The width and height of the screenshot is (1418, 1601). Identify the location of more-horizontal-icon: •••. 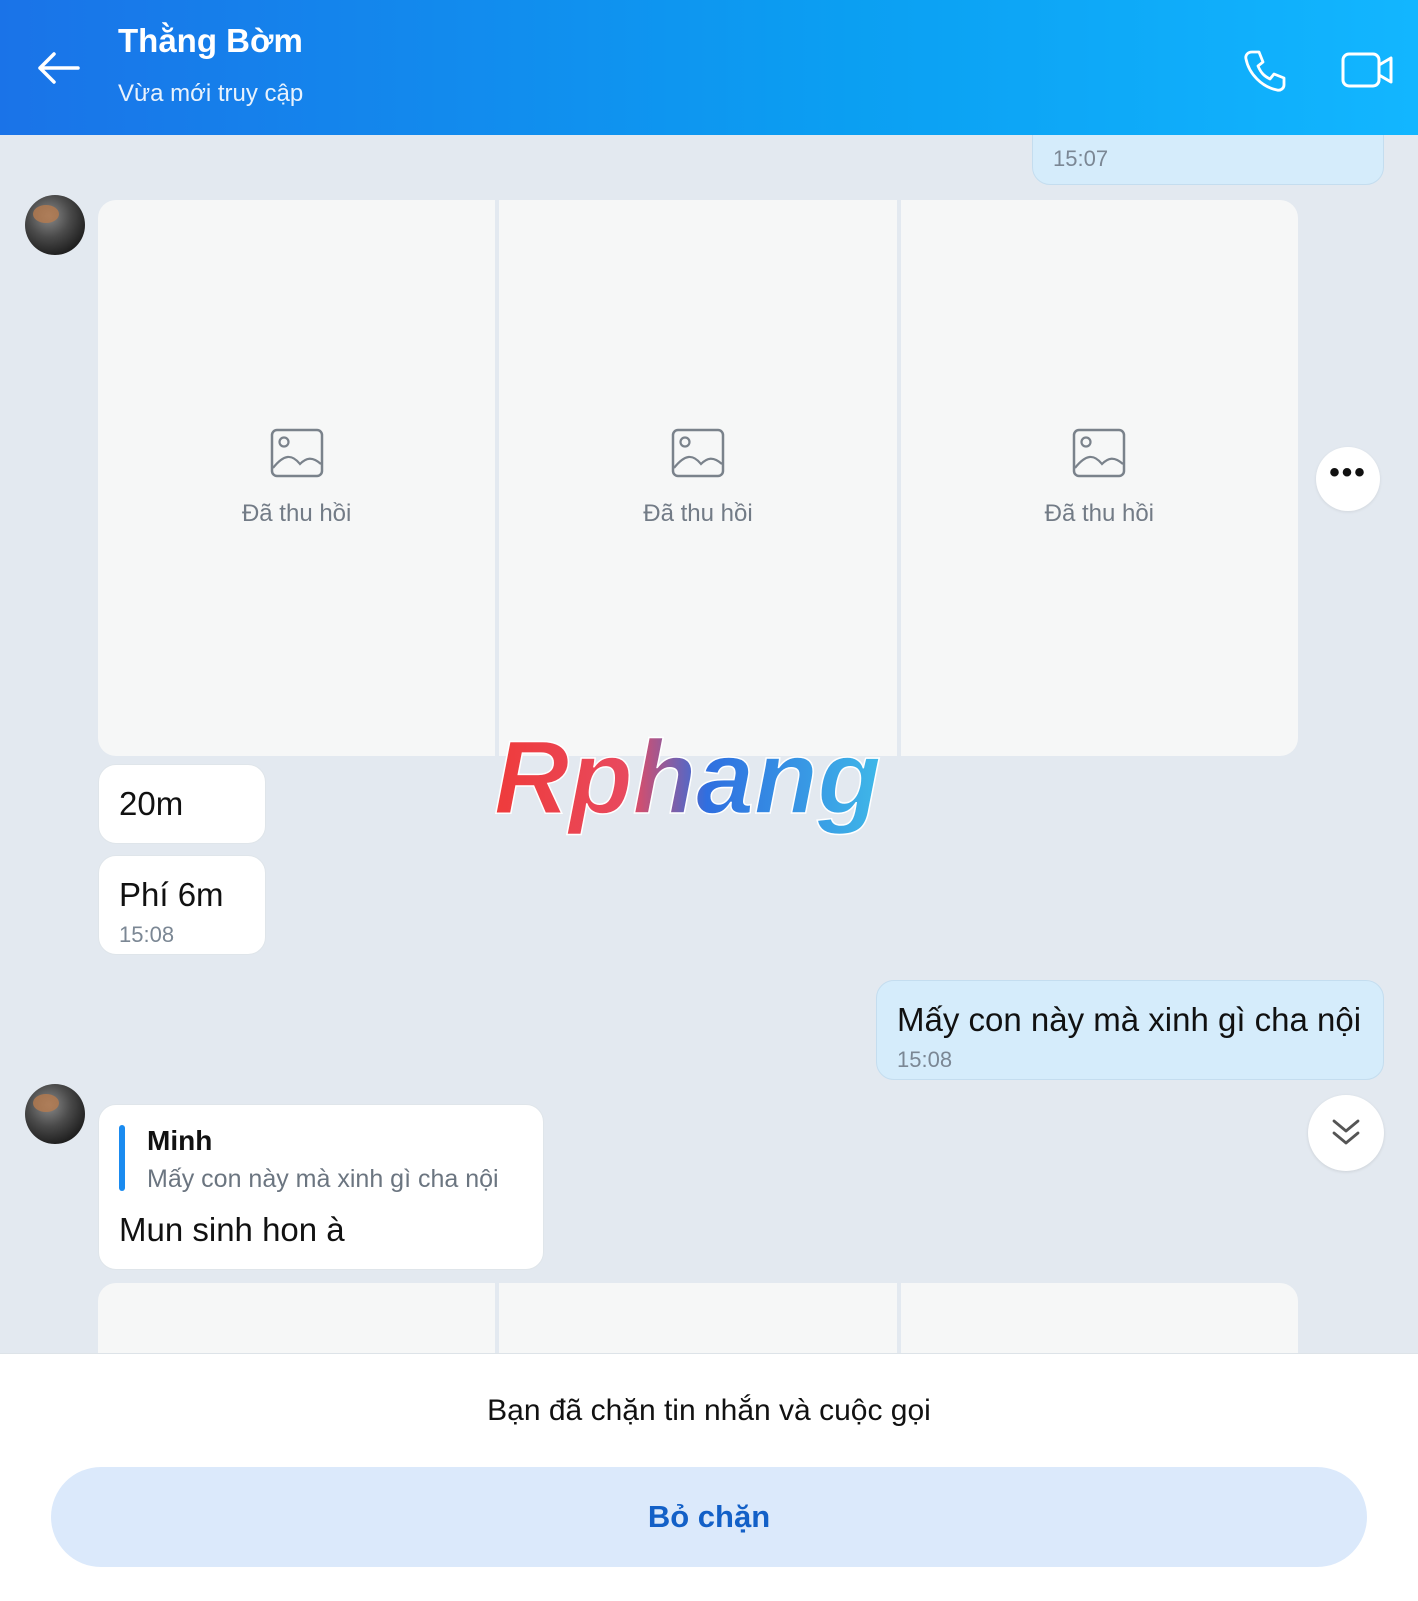
(1348, 472).